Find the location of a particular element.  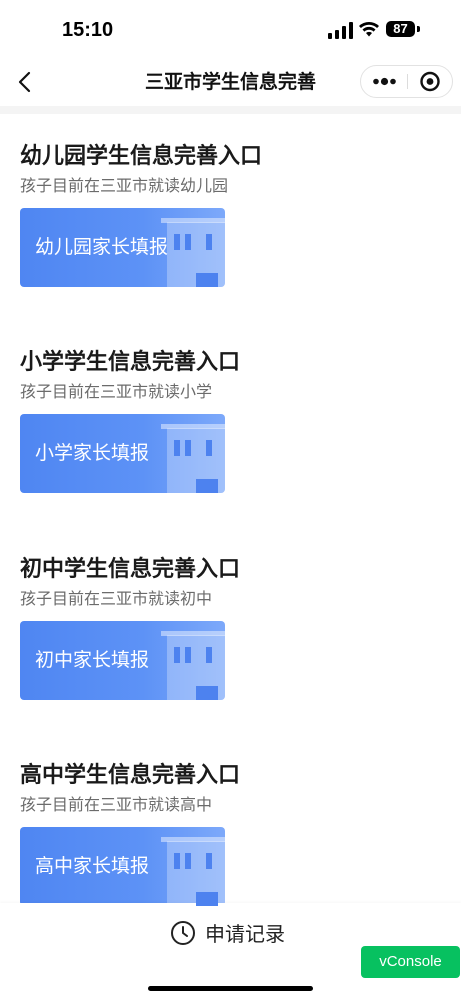

clock-icon is located at coordinates (183, 933).